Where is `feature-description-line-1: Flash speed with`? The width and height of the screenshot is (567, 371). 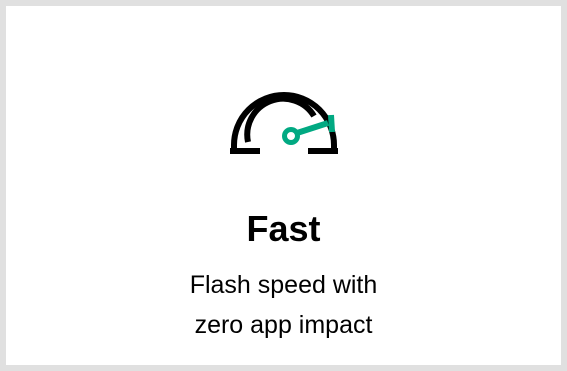 feature-description-line-1: Flash speed with is located at coordinates (283, 285).